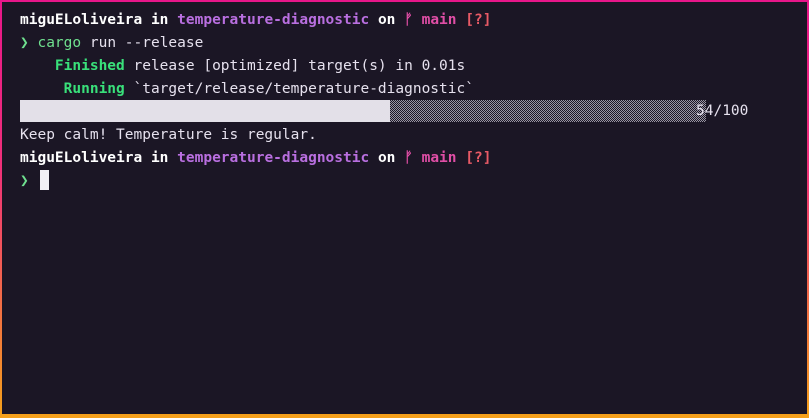 The image size is (809, 418). I want to click on command-line: ❯ cargo run --release, so click(111, 43).